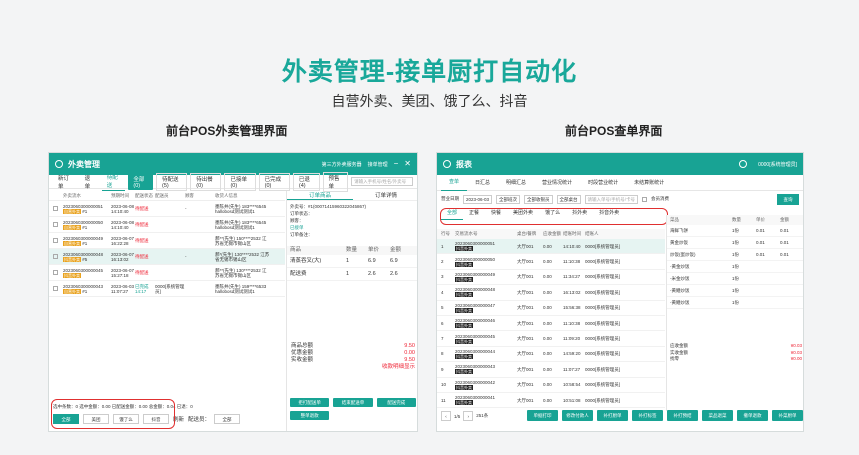  Describe the element at coordinates (478, 199) in the screenshot. I see `date-picker: 2023-06-03` at that location.